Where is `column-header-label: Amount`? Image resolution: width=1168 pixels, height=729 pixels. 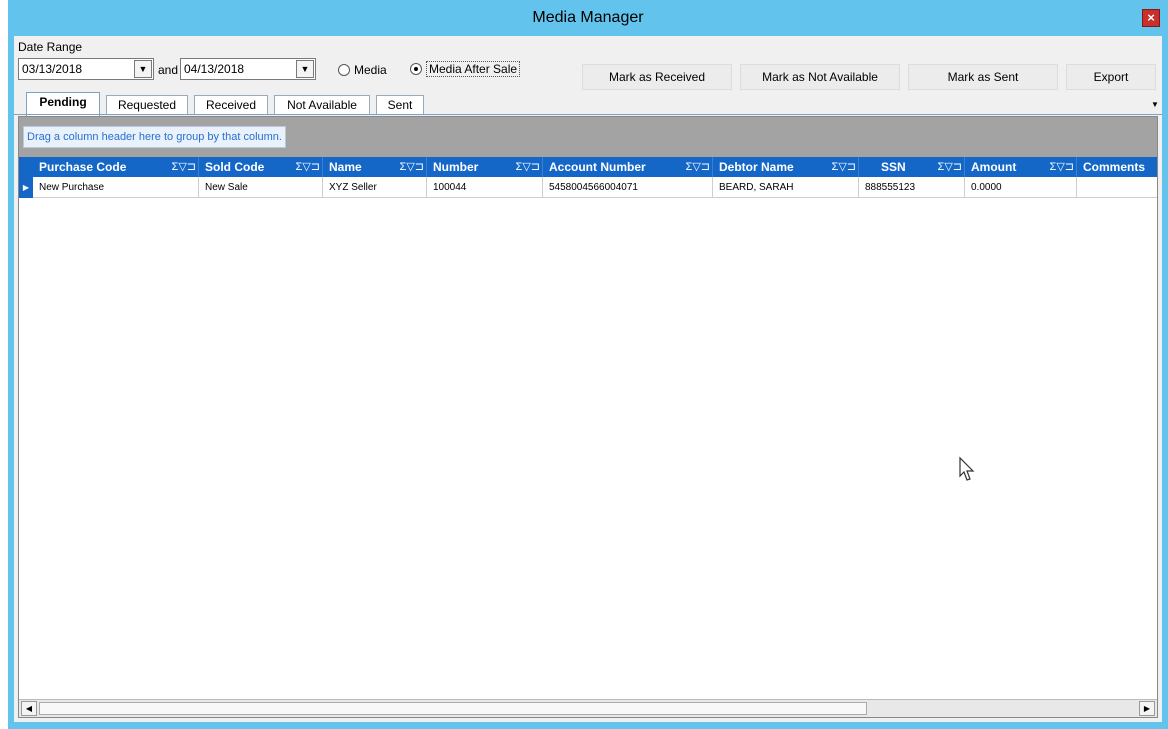
column-header-label: Amount is located at coordinates (994, 167).